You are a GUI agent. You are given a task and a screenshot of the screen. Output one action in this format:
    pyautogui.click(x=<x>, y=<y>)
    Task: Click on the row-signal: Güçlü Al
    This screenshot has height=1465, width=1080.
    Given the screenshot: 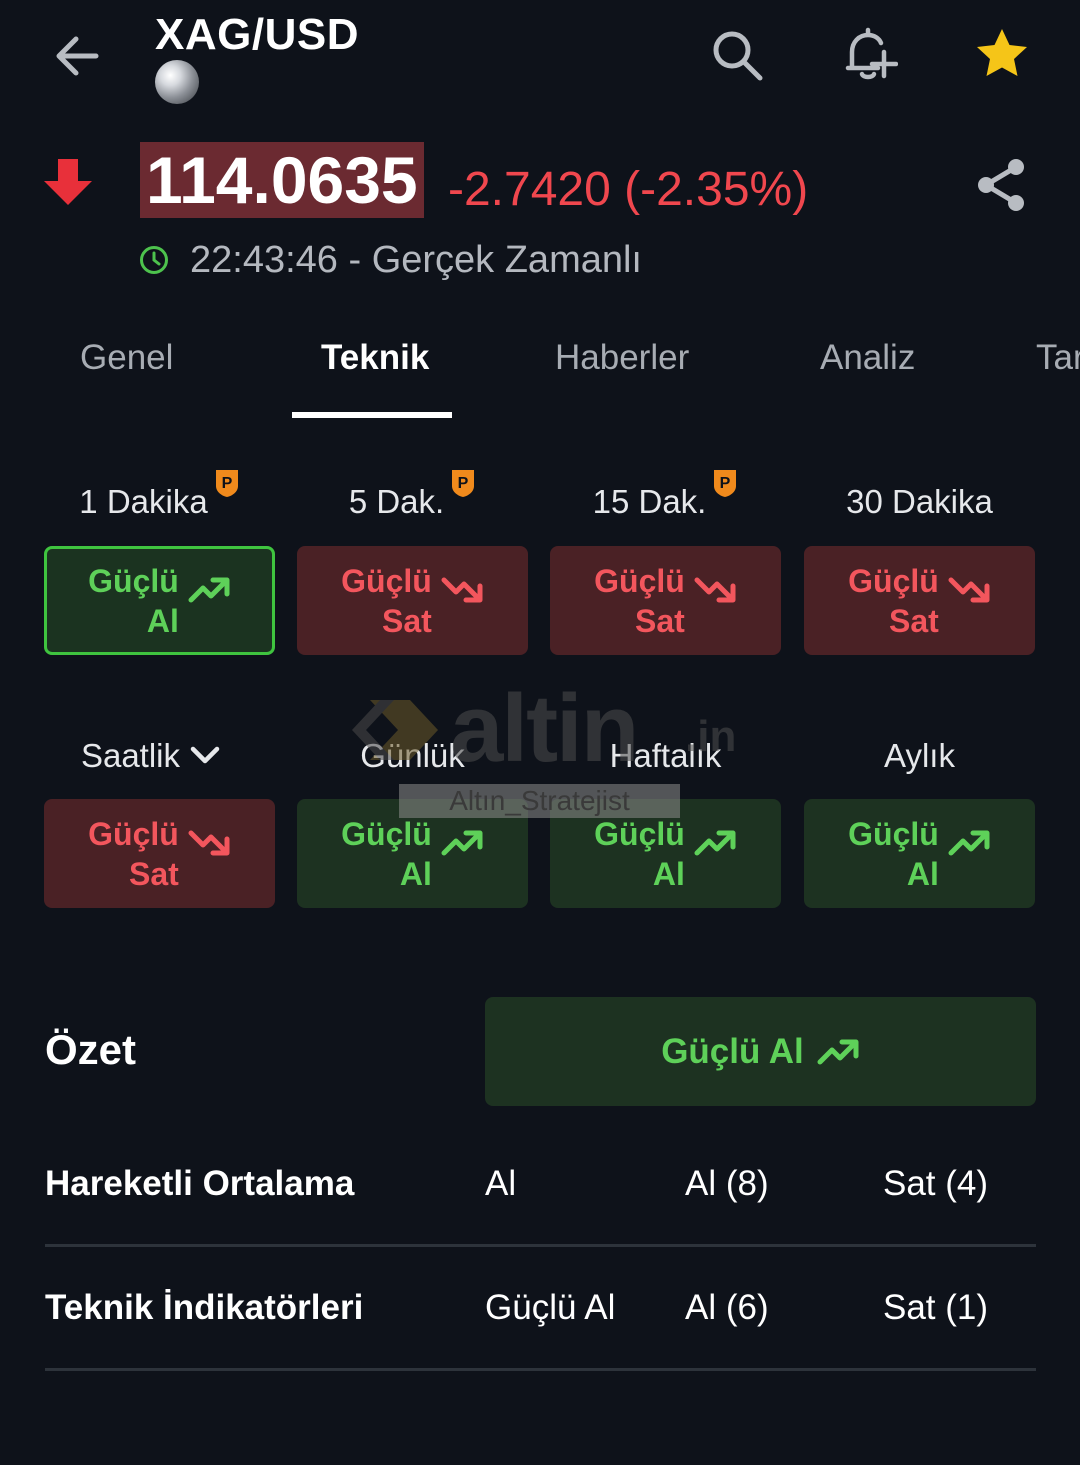 What is the action you would take?
    pyautogui.click(x=550, y=1307)
    